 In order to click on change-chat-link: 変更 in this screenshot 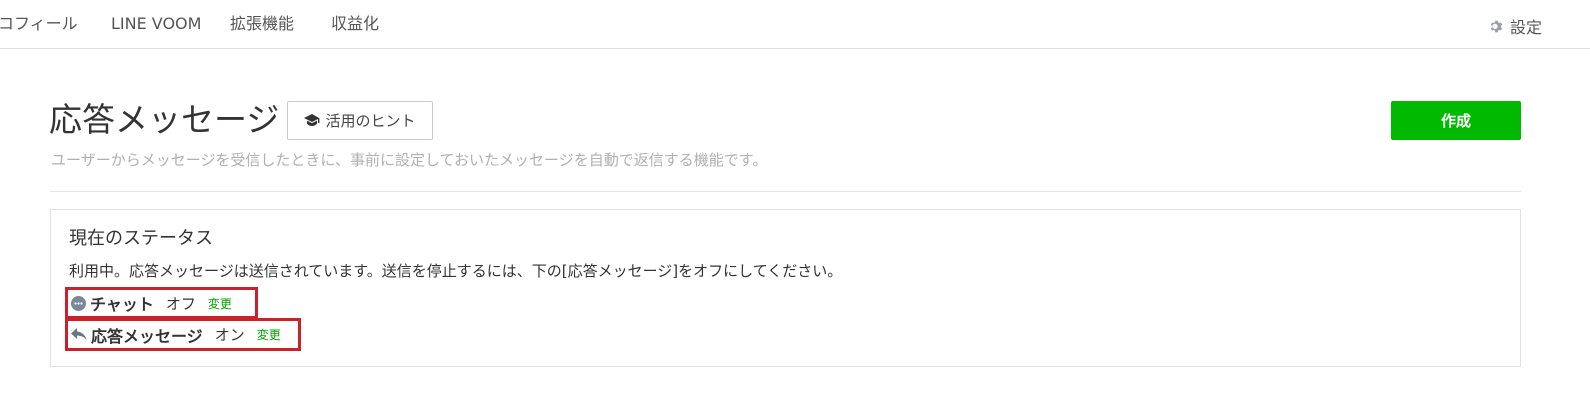, I will do `click(220, 303)`.